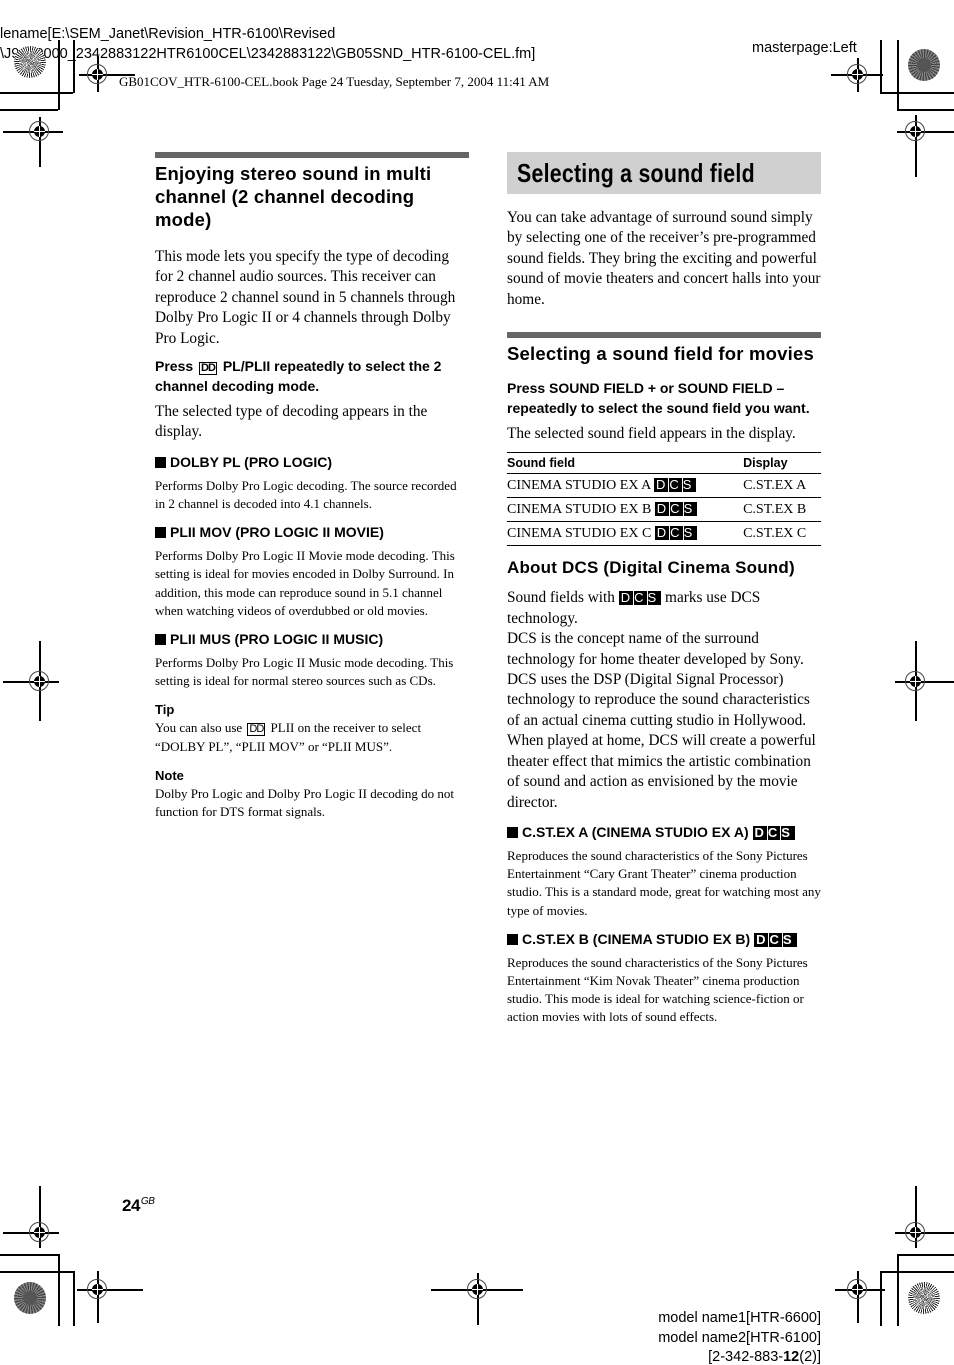 The height and width of the screenshot is (1365, 954). I want to click on table-row: CINEMA STUDIO EX A DCS C.ST.EX A, so click(664, 486).